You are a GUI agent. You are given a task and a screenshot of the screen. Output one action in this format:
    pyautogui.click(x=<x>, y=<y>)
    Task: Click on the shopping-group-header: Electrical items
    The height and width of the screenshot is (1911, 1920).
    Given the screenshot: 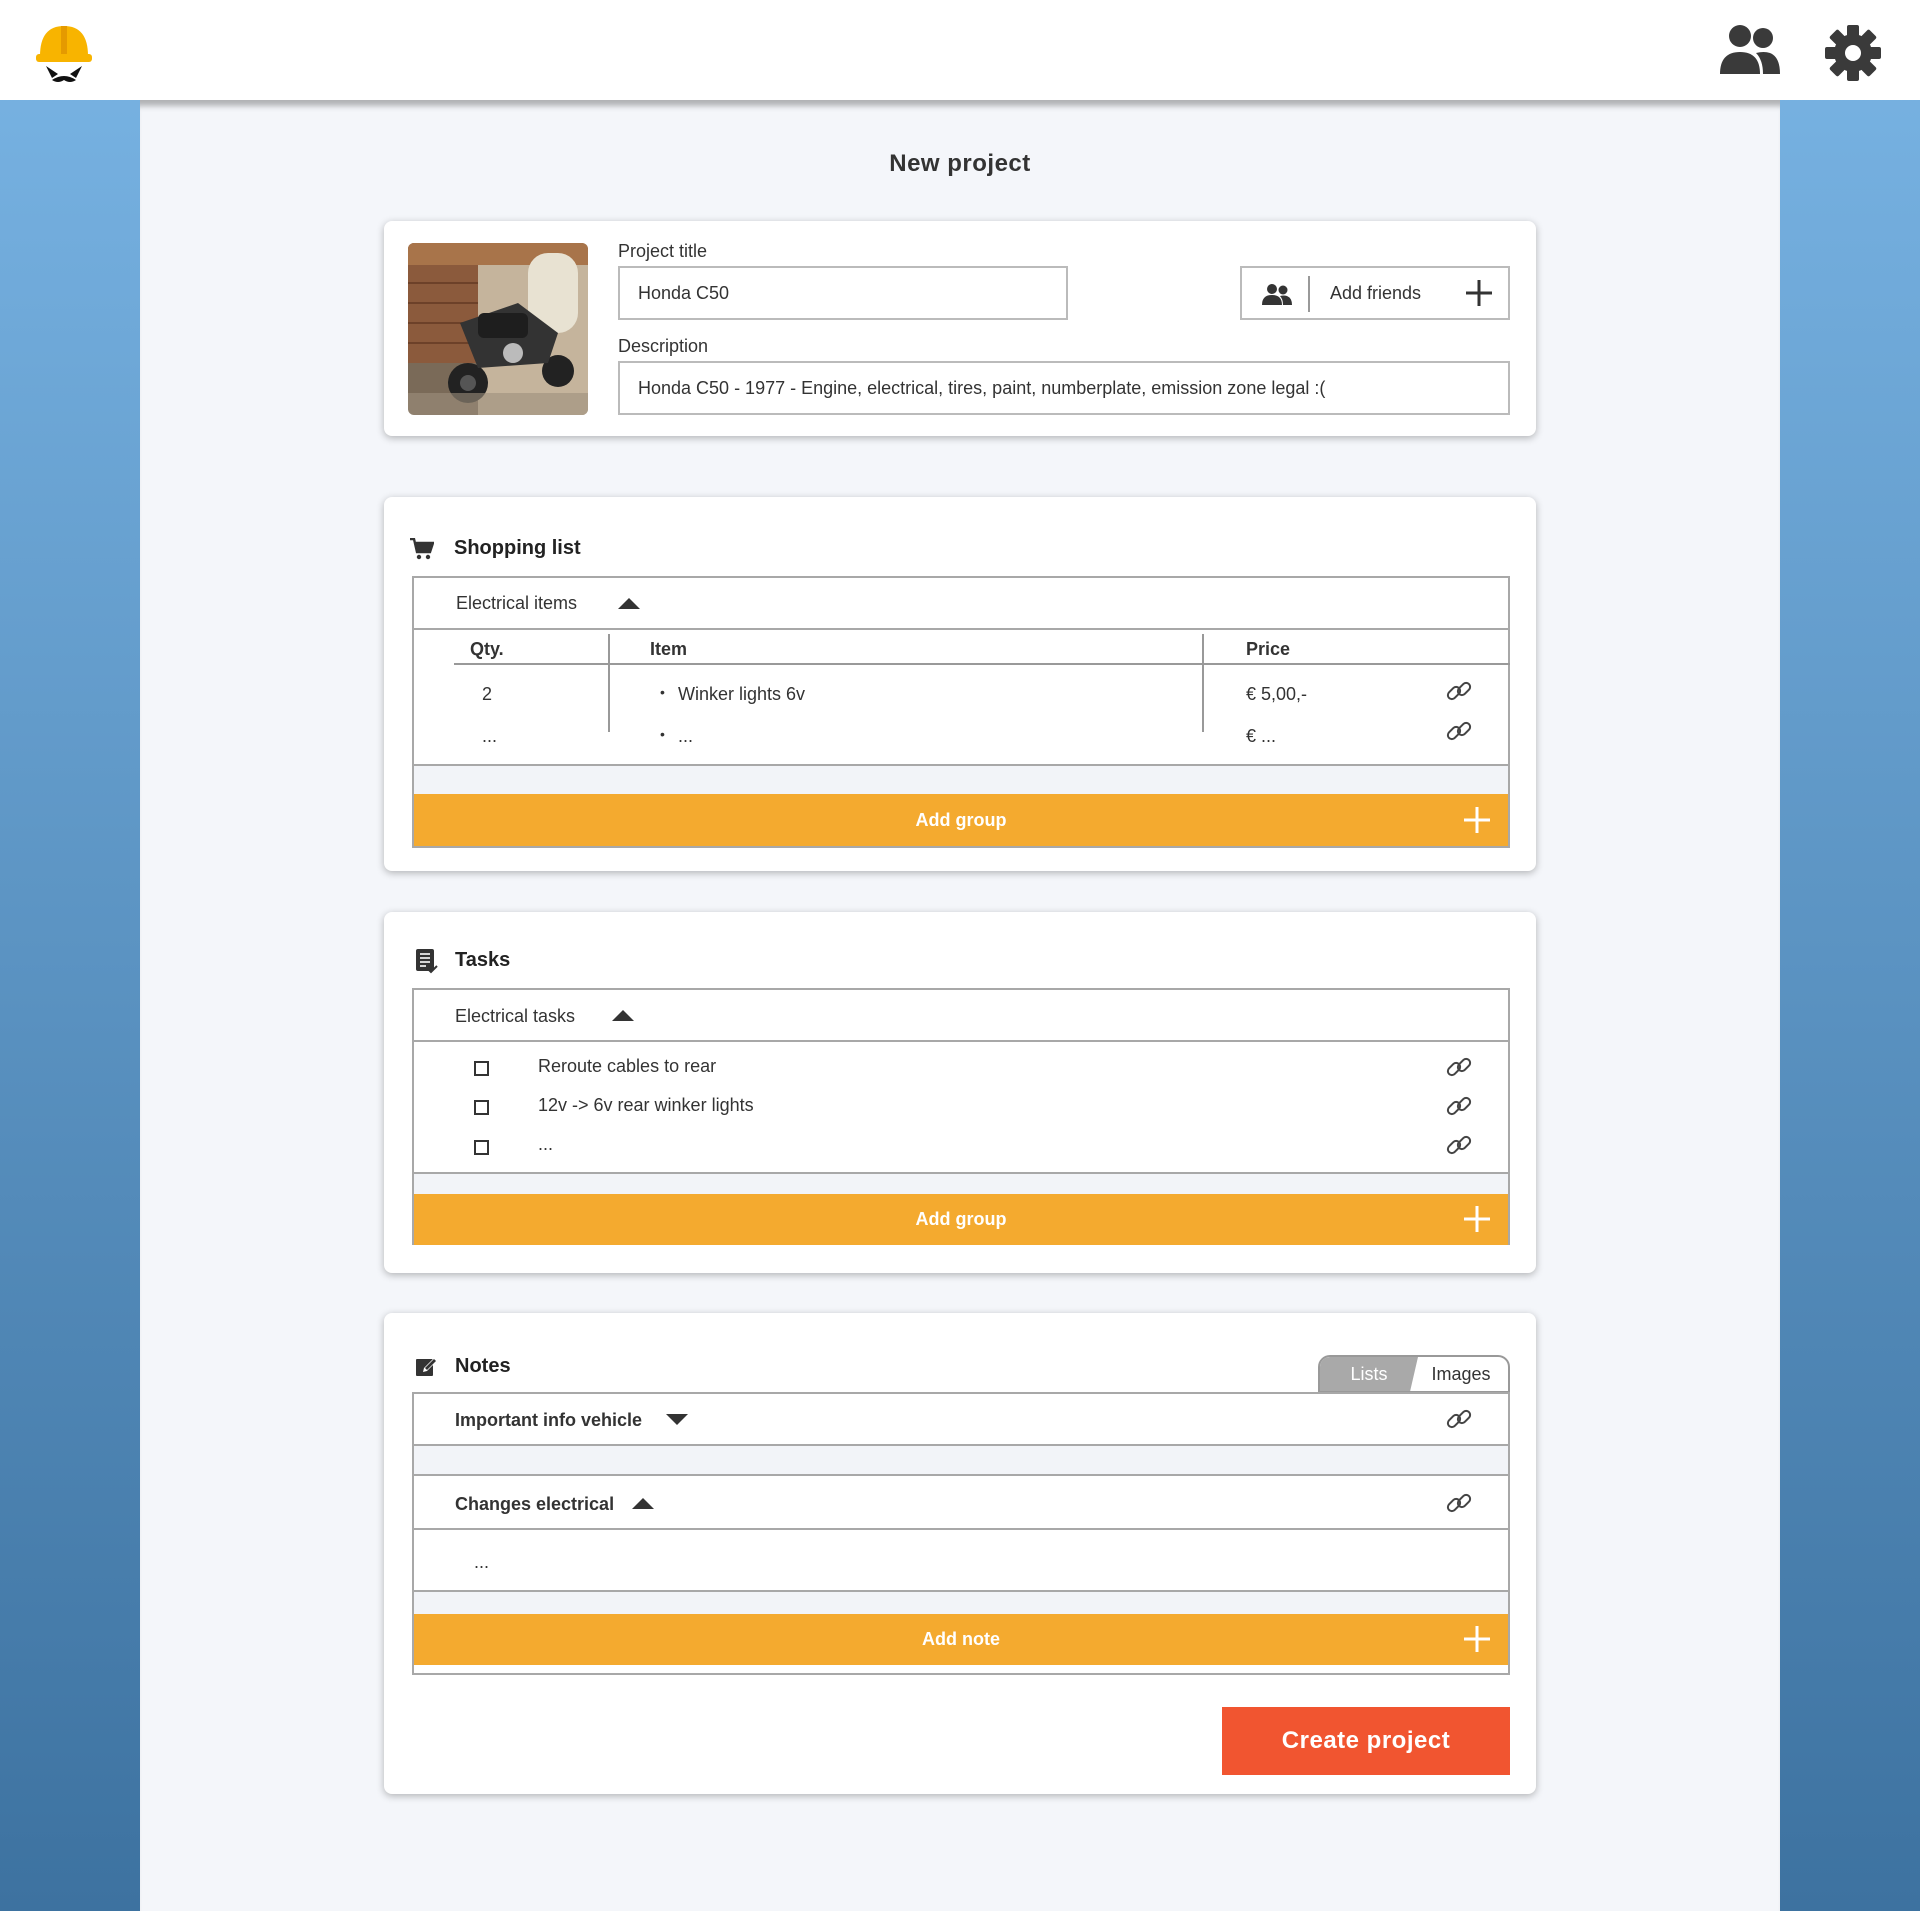 What is the action you would take?
    pyautogui.click(x=961, y=604)
    